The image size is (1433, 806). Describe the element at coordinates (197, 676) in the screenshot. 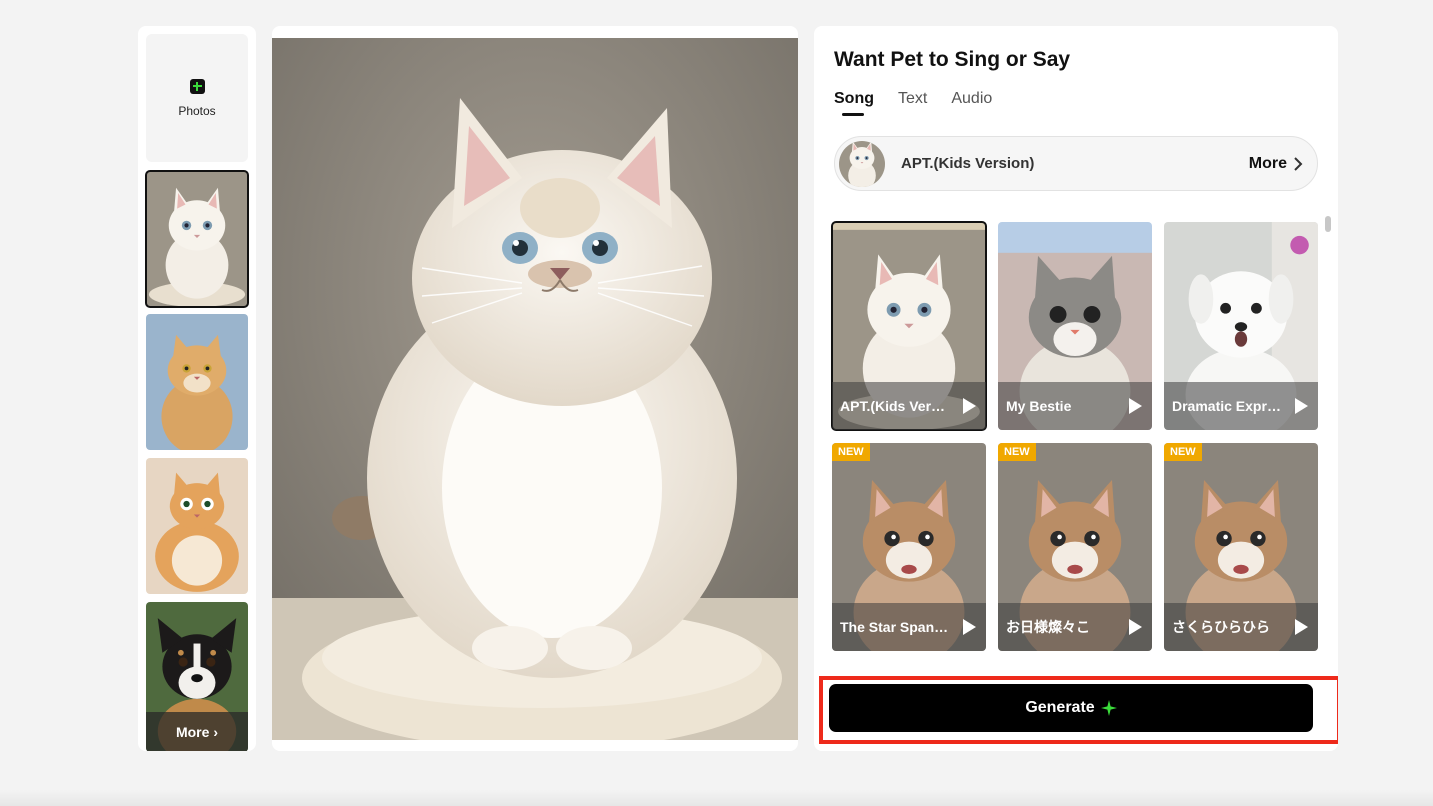

I see `photo-thumb-puppy: More ›` at that location.